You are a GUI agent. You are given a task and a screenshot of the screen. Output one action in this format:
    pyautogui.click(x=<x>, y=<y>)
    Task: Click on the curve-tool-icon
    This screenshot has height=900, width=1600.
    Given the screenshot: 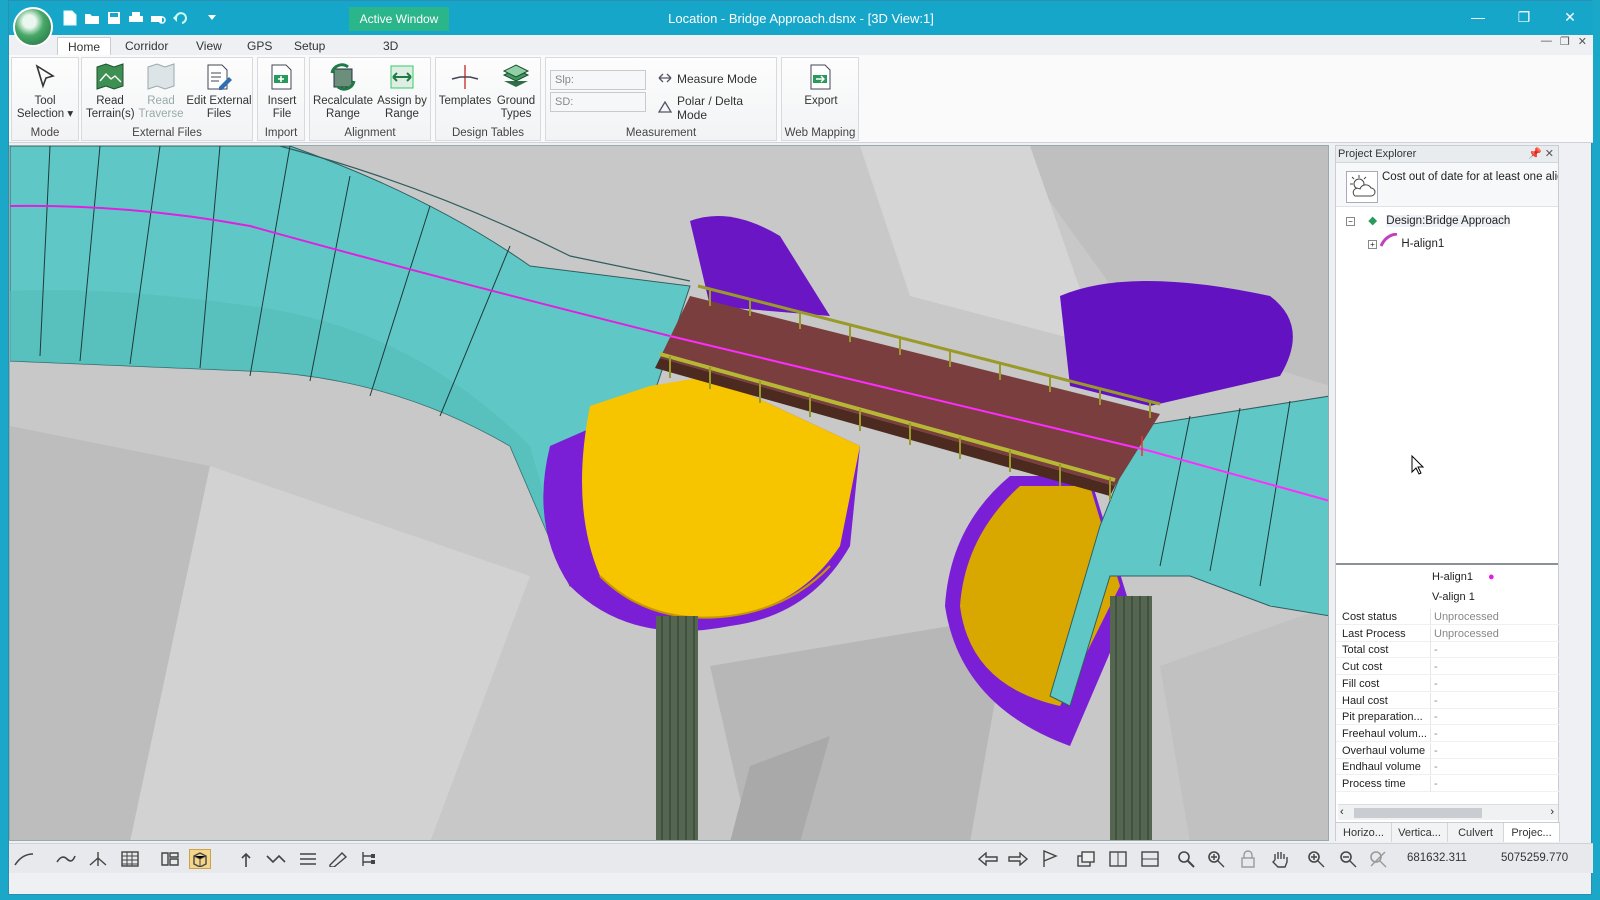 What is the action you would take?
    pyautogui.click(x=66, y=859)
    